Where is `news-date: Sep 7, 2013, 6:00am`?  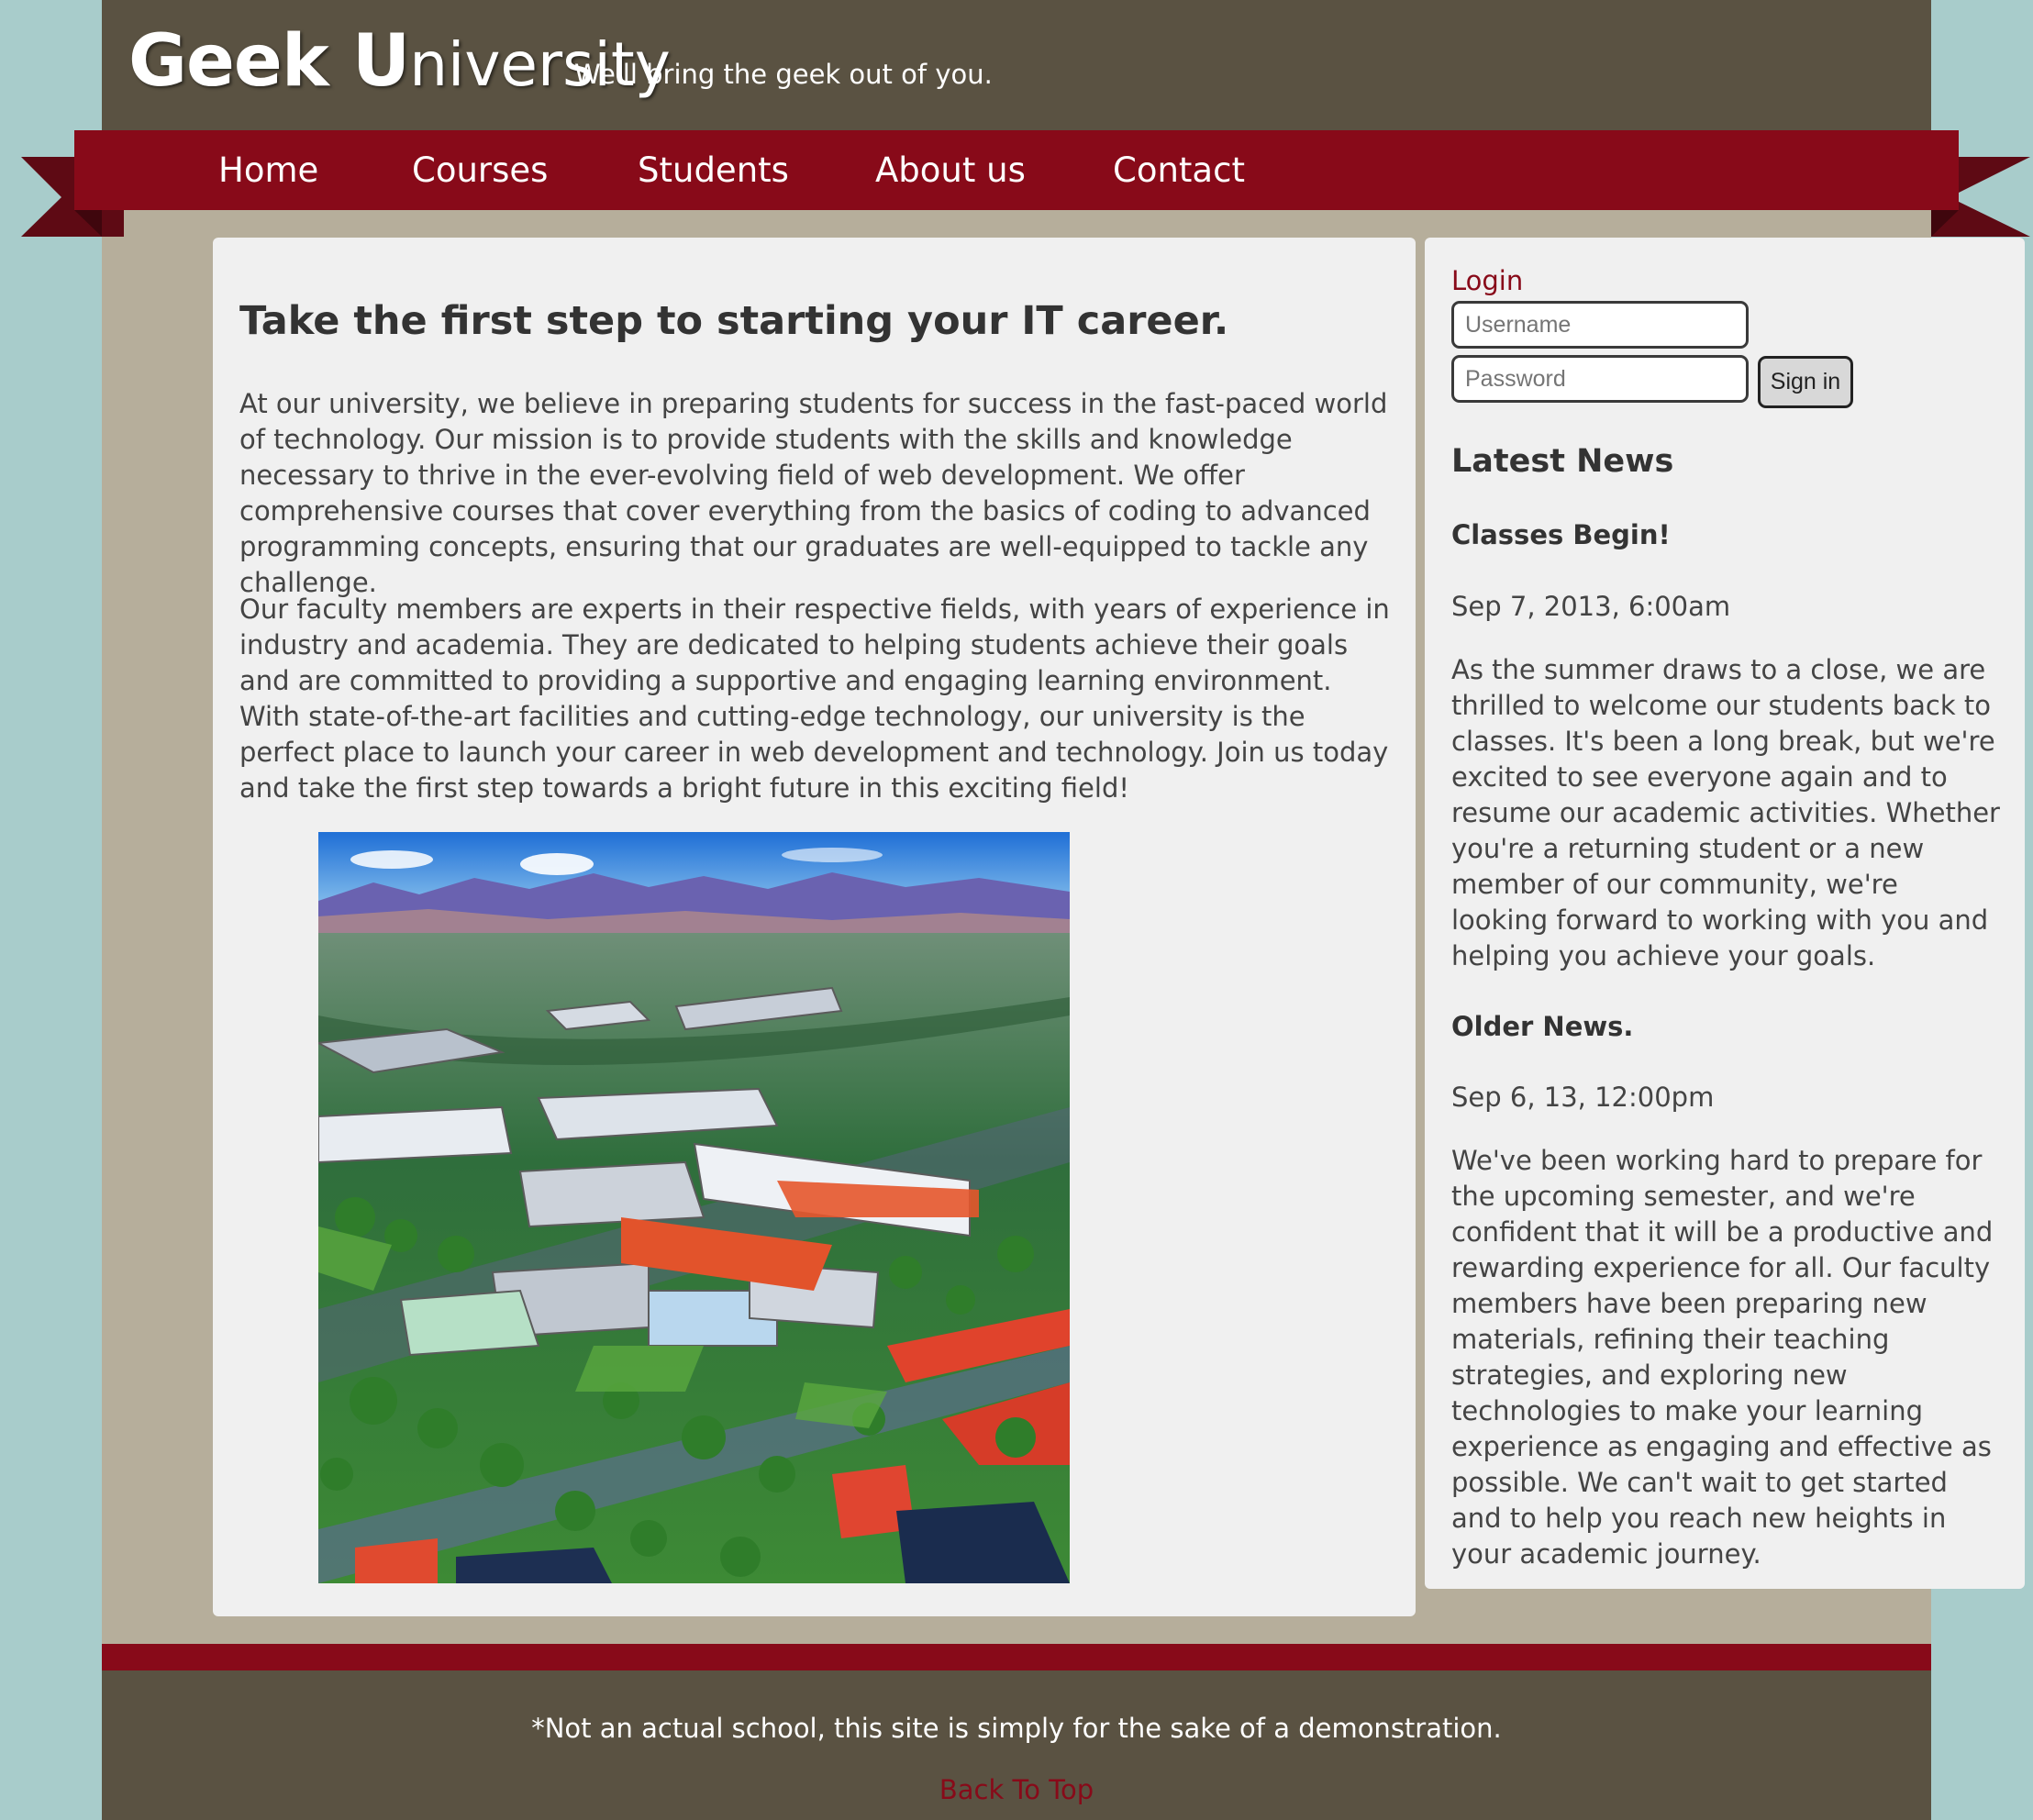
news-date: Sep 7, 2013, 6:00am is located at coordinates (1591, 606).